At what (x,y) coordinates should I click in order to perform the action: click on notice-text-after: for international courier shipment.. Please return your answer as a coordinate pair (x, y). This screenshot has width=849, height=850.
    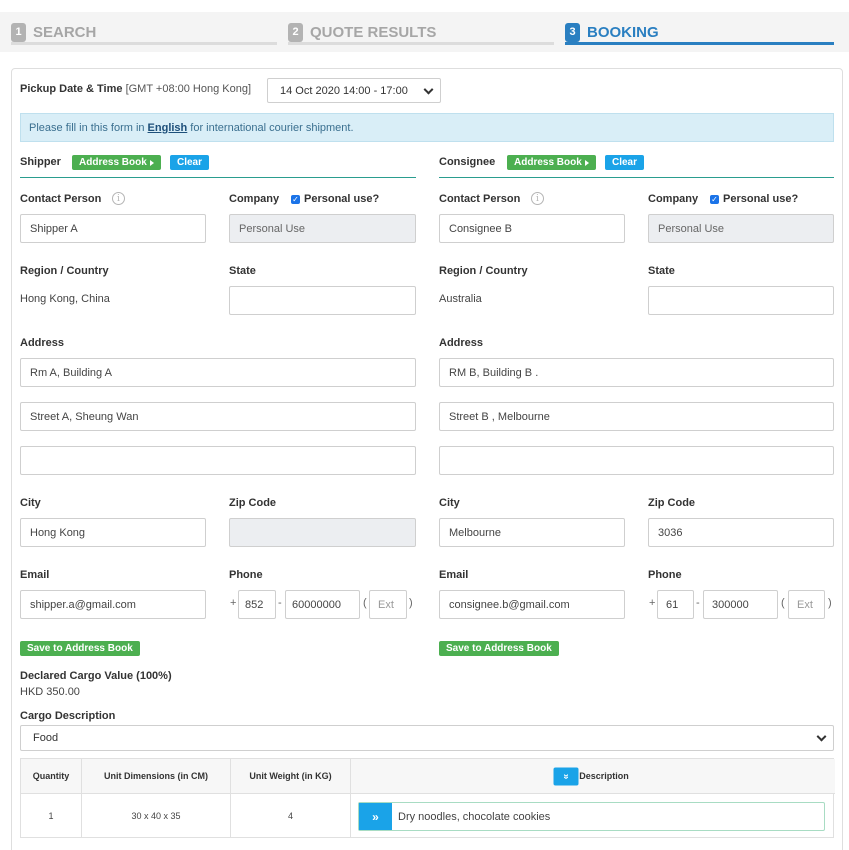
    Looking at the image, I should click on (272, 127).